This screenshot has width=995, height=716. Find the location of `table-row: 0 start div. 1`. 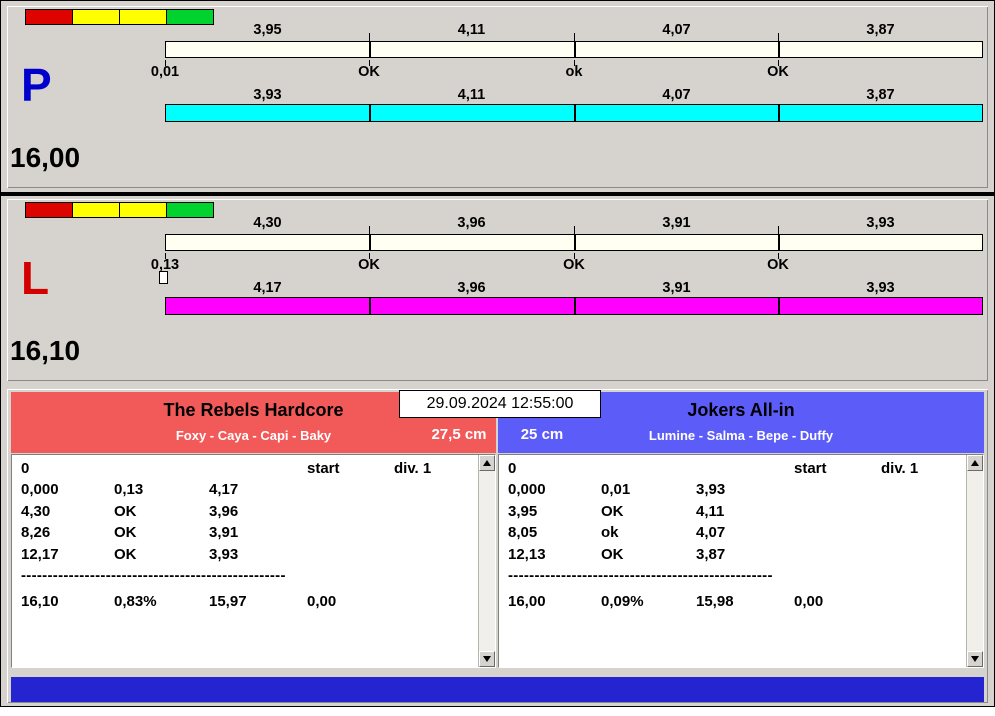

table-row: 0 start div. 1 is located at coordinates (745, 470).